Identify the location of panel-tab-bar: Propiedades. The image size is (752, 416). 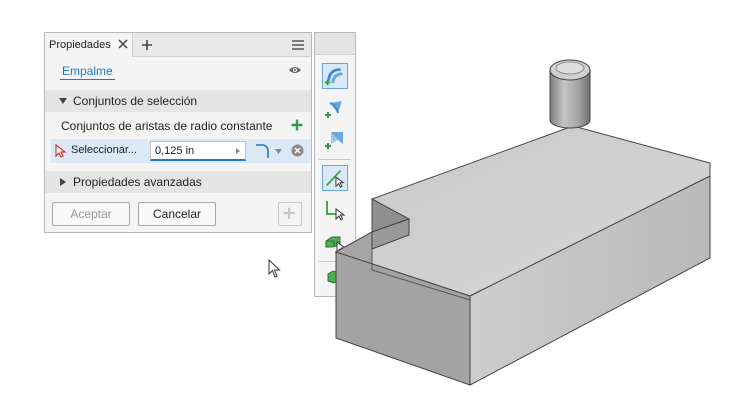
(178, 45).